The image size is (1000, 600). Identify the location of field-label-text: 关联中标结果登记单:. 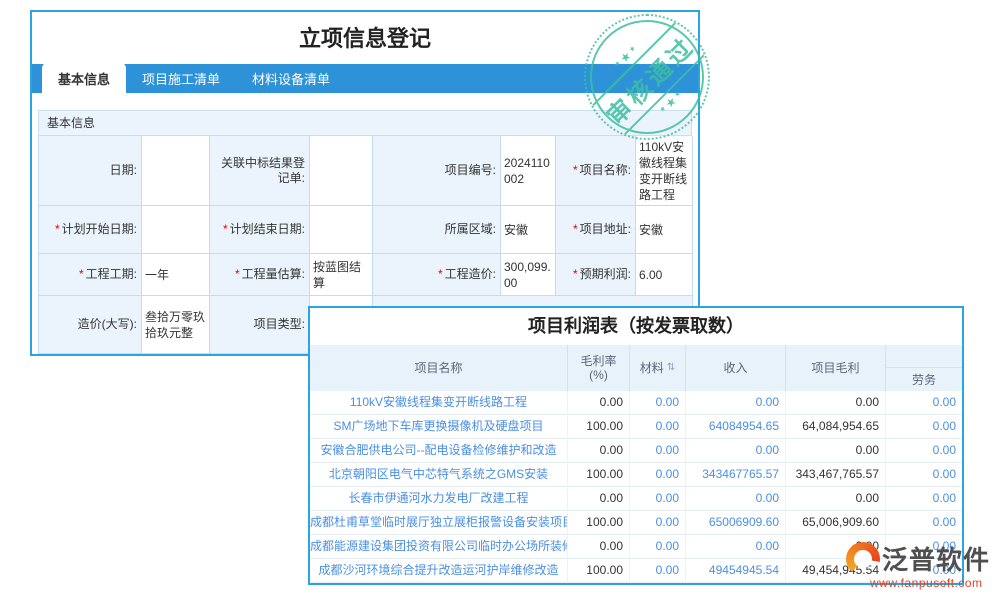
(262, 170).